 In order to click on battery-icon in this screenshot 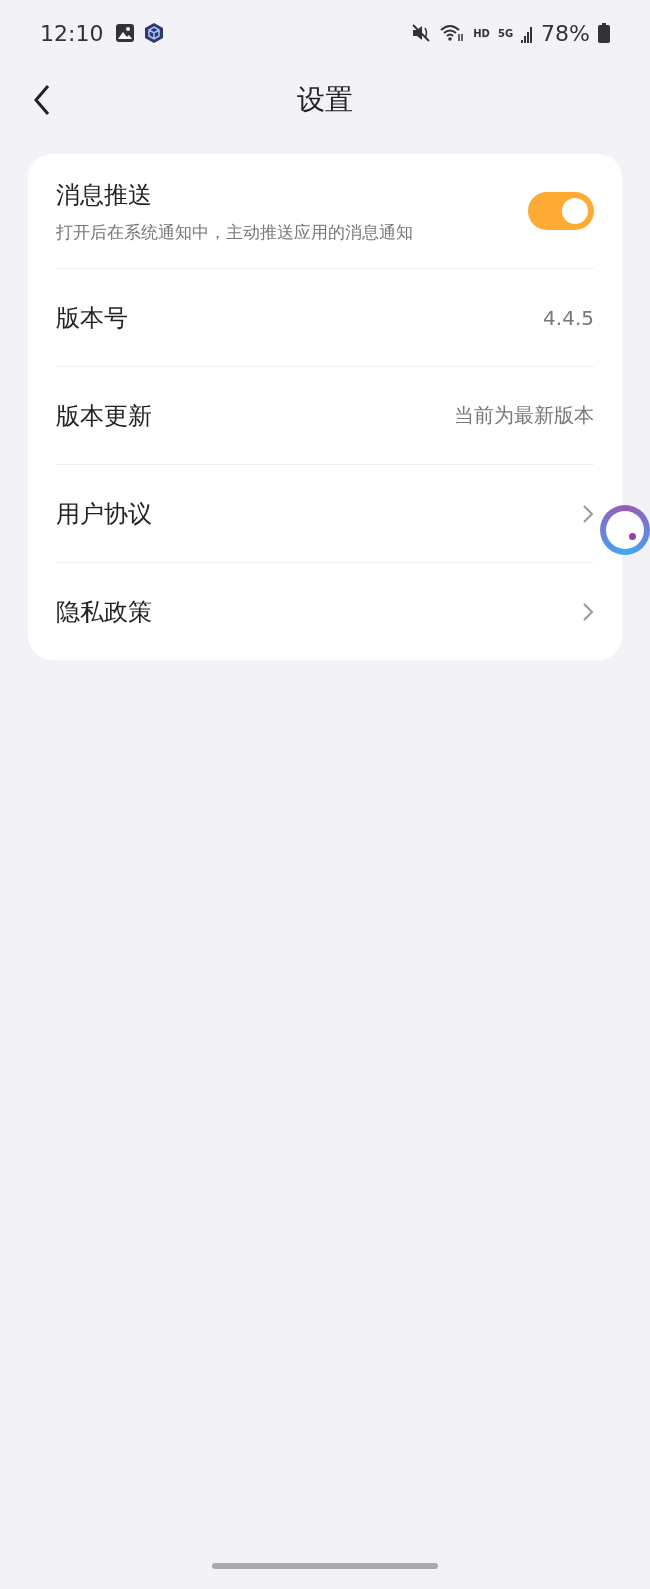, I will do `click(604, 33)`.